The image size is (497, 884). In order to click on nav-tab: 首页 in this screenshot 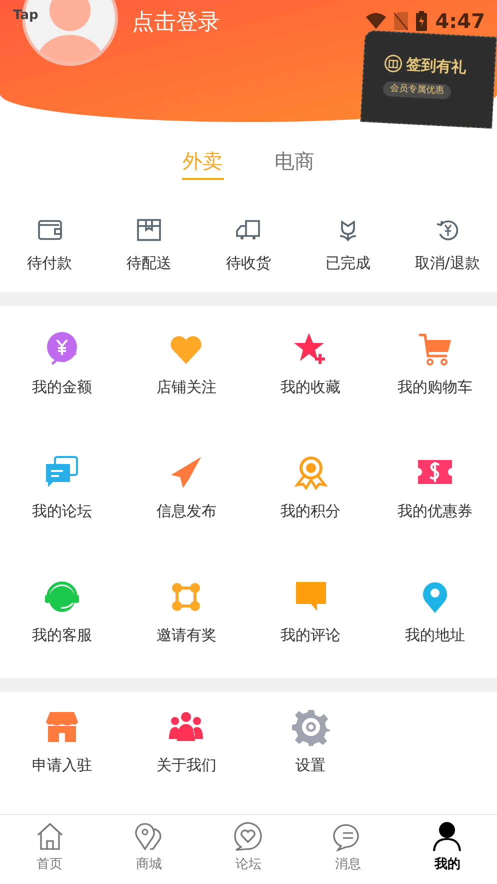, I will do `click(50, 849)`.